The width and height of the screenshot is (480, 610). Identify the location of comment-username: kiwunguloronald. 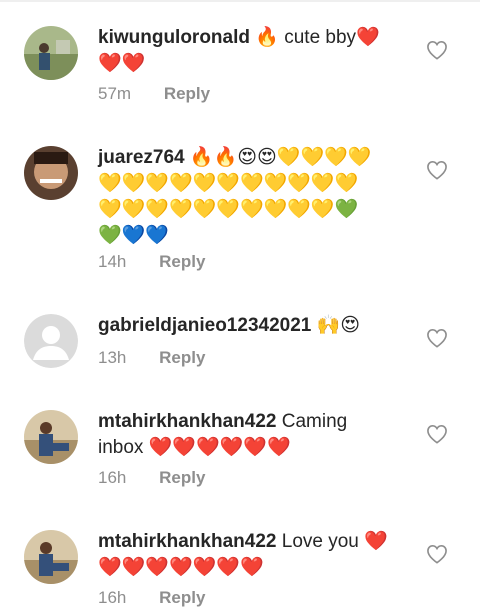
(174, 37).